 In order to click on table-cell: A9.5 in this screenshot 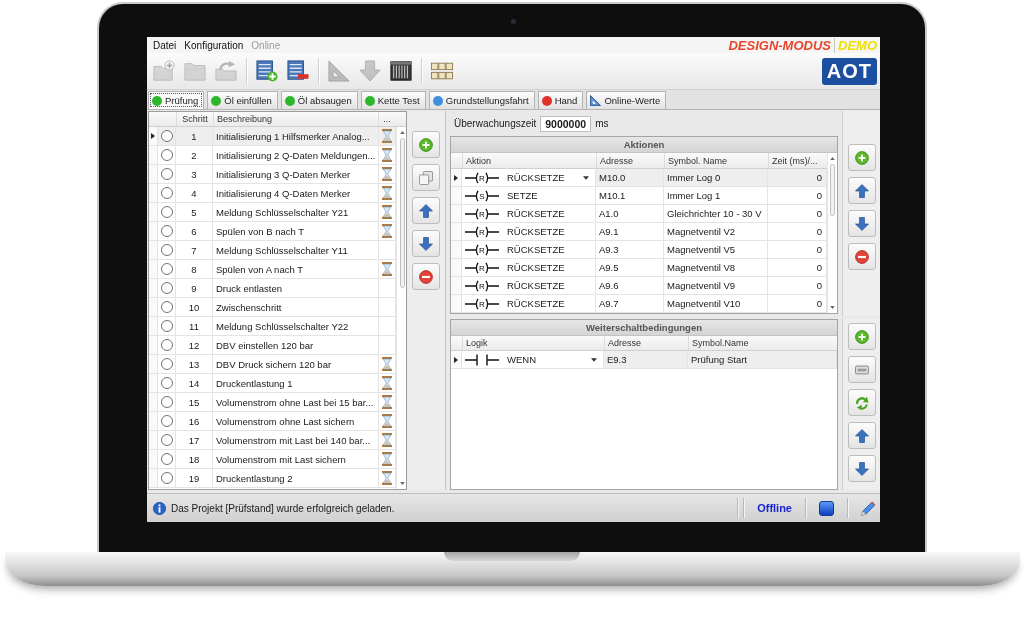, I will do `click(630, 268)`.